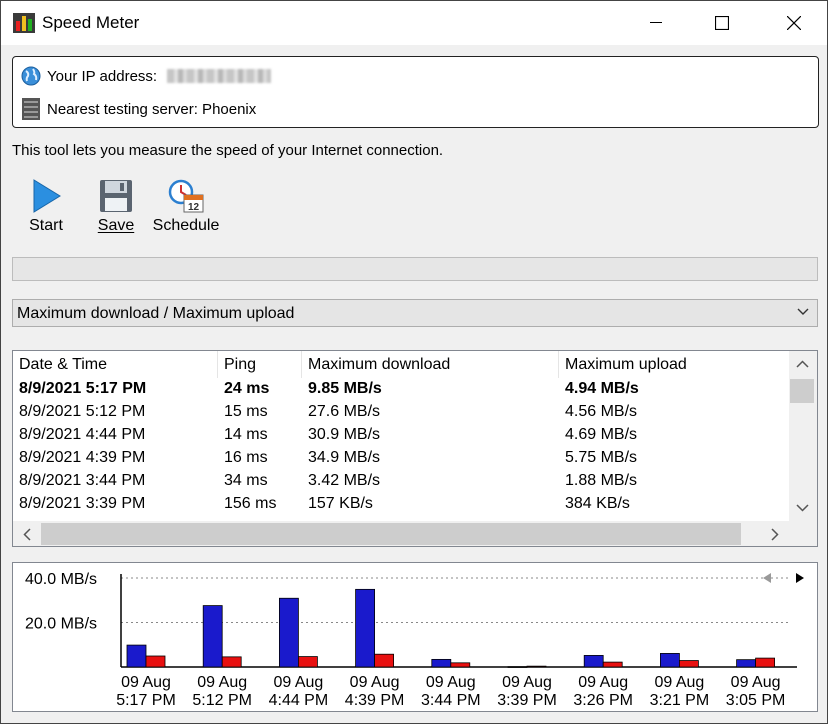 Image resolution: width=828 pixels, height=724 pixels. I want to click on server-row: Nearest testing server: Phoenix, so click(138, 109).